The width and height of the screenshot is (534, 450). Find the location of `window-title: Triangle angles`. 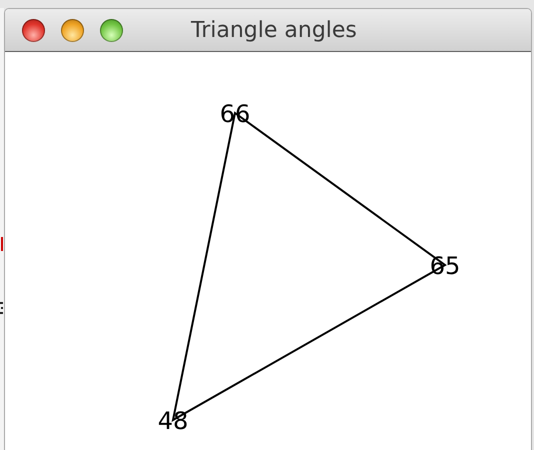

window-title: Triangle angles is located at coordinates (274, 30).